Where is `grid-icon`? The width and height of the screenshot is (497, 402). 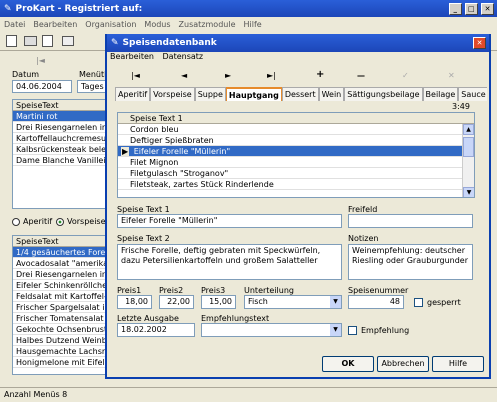 grid-icon is located at coordinates (68, 41).